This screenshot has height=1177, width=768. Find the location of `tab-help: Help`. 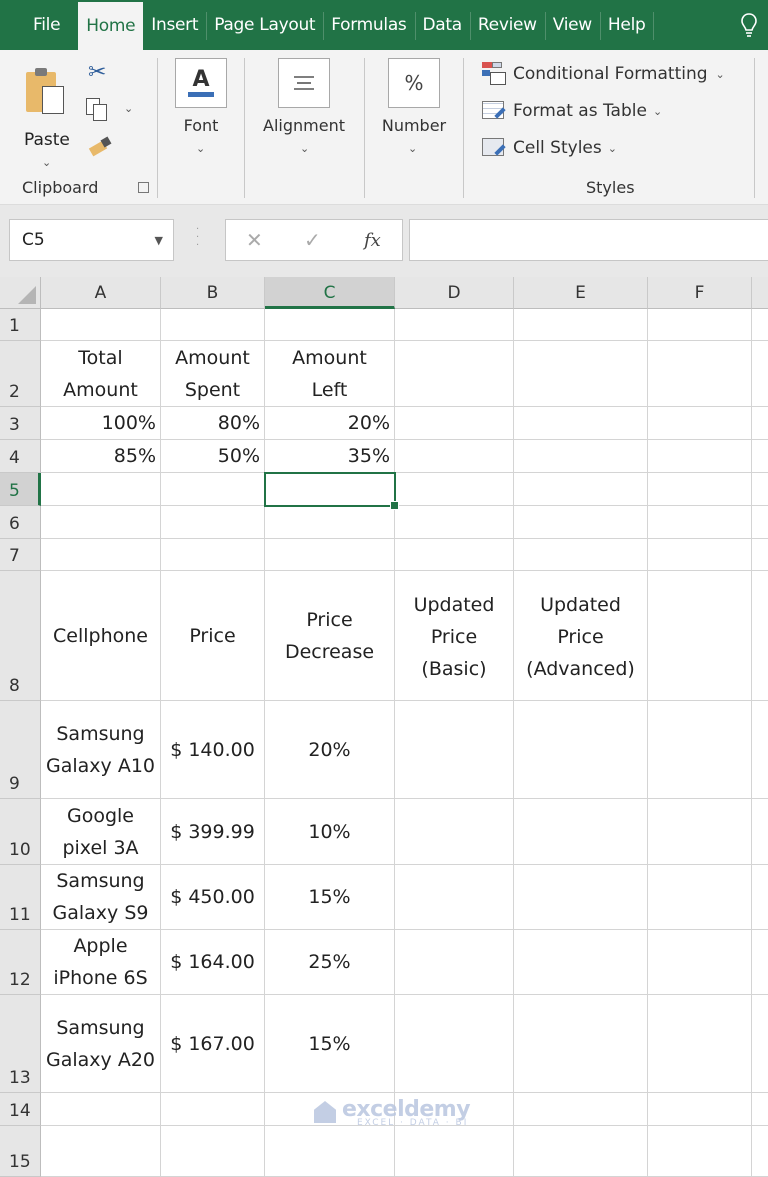

tab-help: Help is located at coordinates (627, 25).